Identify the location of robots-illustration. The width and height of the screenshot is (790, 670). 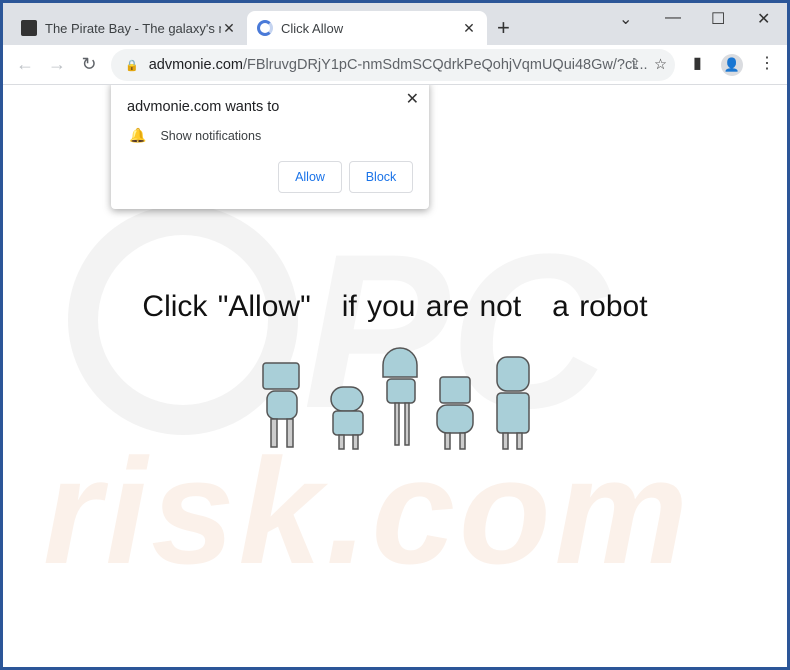
(396, 398).